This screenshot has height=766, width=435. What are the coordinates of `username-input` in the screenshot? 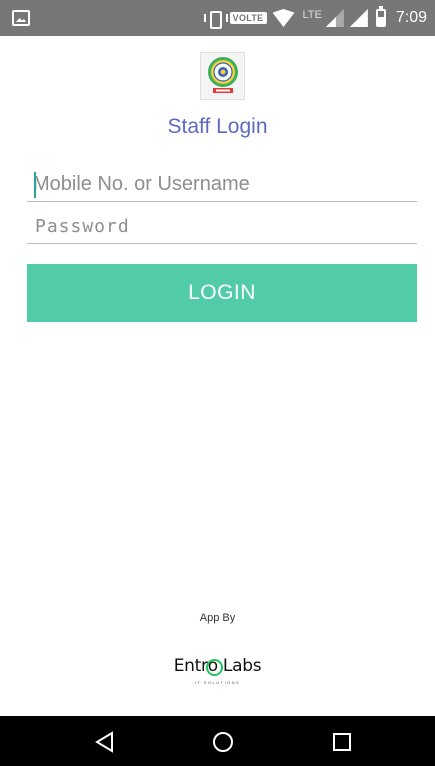 It's located at (222, 185).